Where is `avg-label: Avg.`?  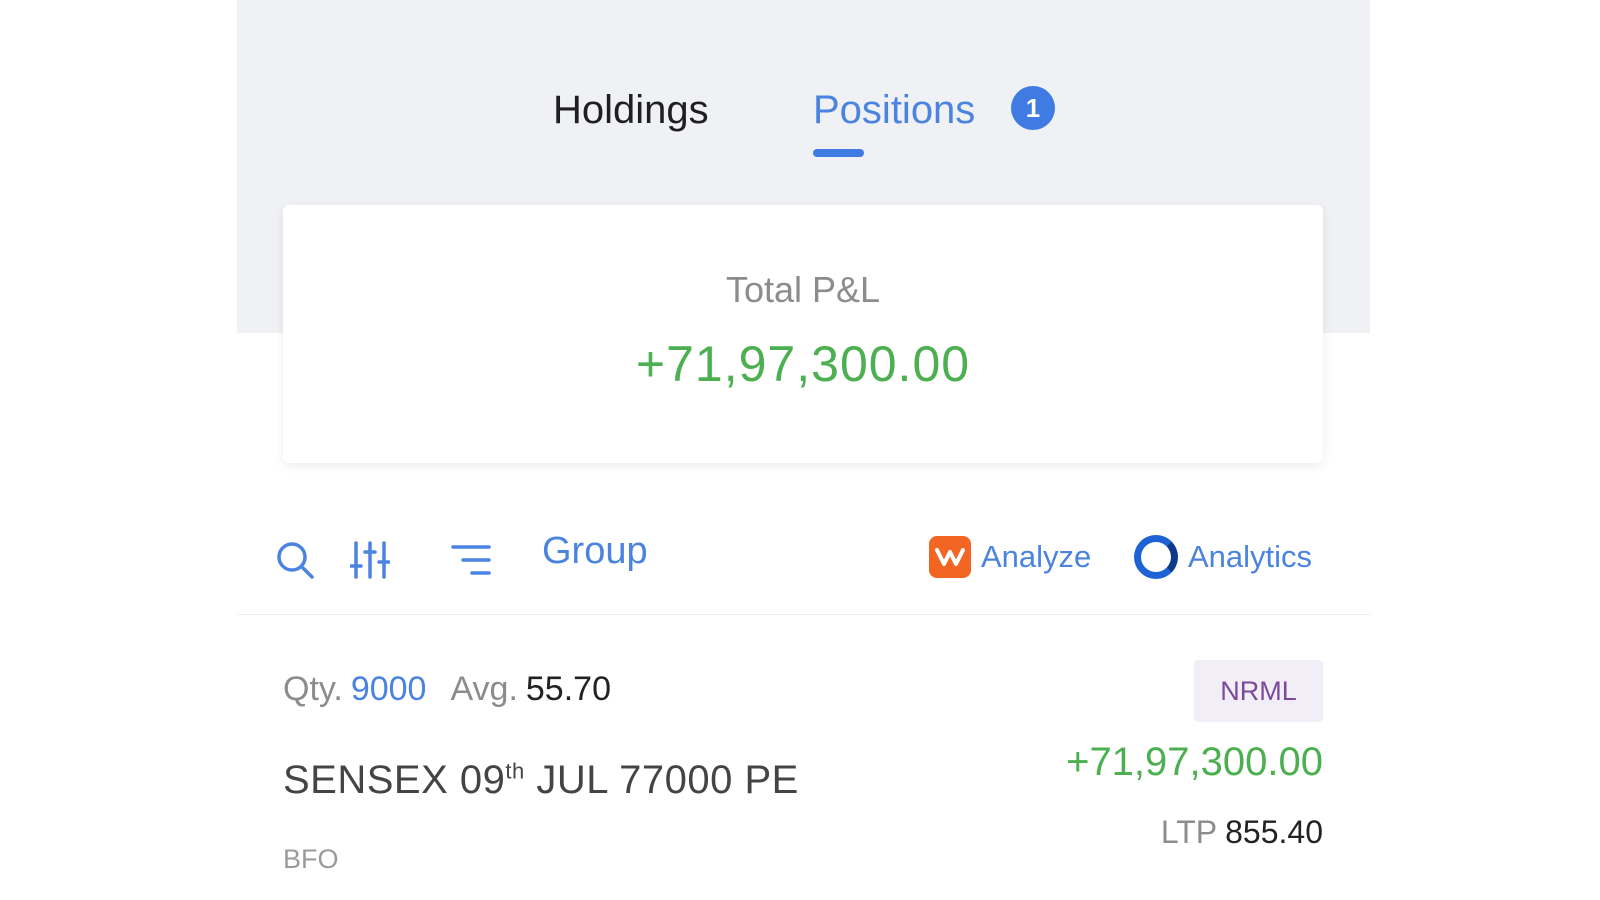
avg-label: Avg. is located at coordinates (484, 689).